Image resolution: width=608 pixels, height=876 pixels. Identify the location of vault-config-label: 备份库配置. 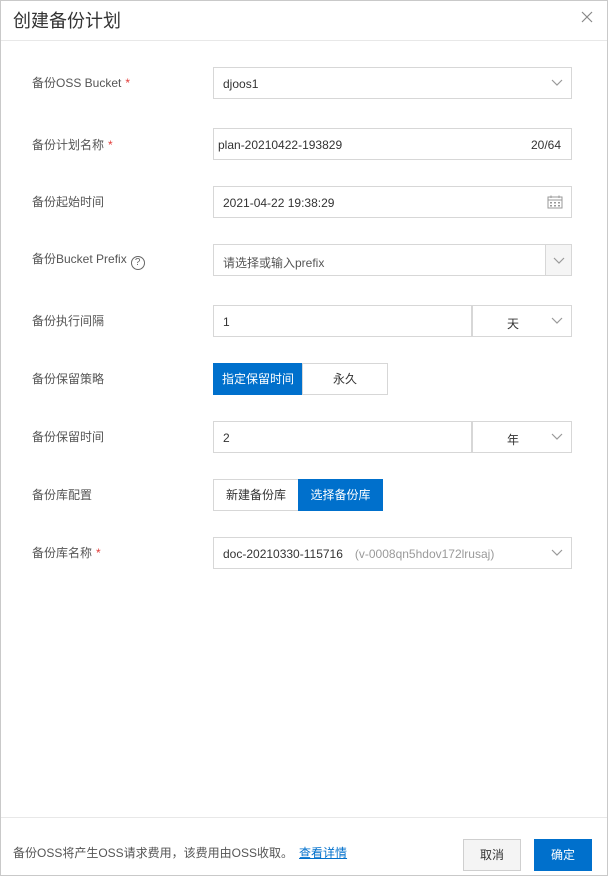
(62, 495).